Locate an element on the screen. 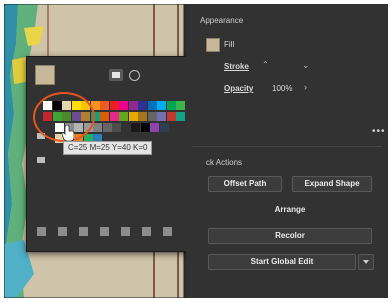 Image resolution: width=392 pixels, height=302 pixels. start-global-edit-button: Start Global Edit is located at coordinates (282, 262).